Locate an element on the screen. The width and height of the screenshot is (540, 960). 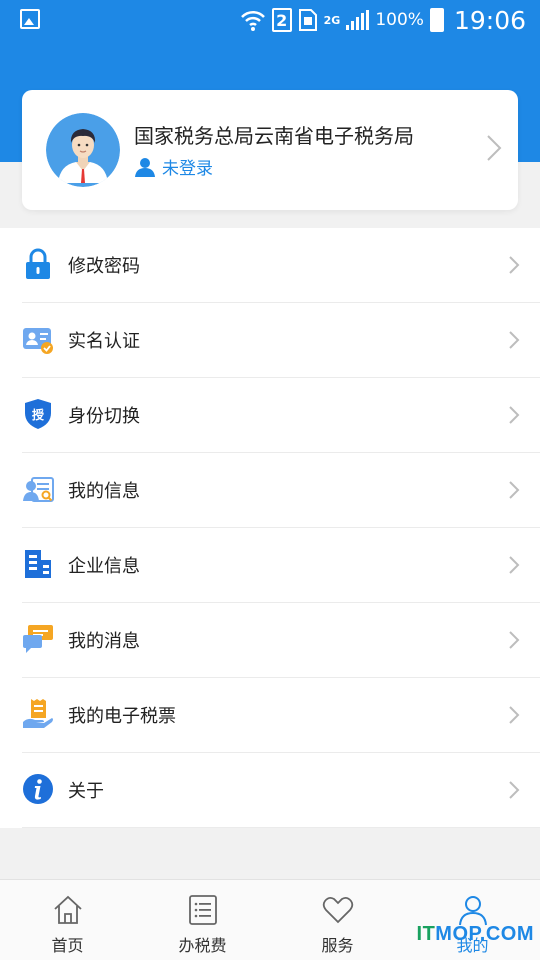
signal-strength-icon is located at coordinates (358, 20).